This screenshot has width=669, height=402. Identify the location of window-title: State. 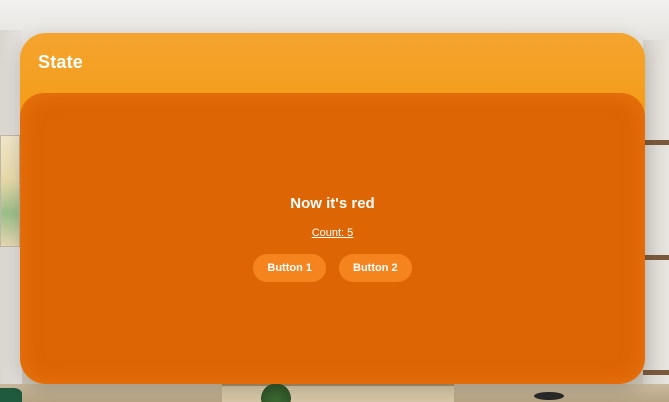
(61, 62).